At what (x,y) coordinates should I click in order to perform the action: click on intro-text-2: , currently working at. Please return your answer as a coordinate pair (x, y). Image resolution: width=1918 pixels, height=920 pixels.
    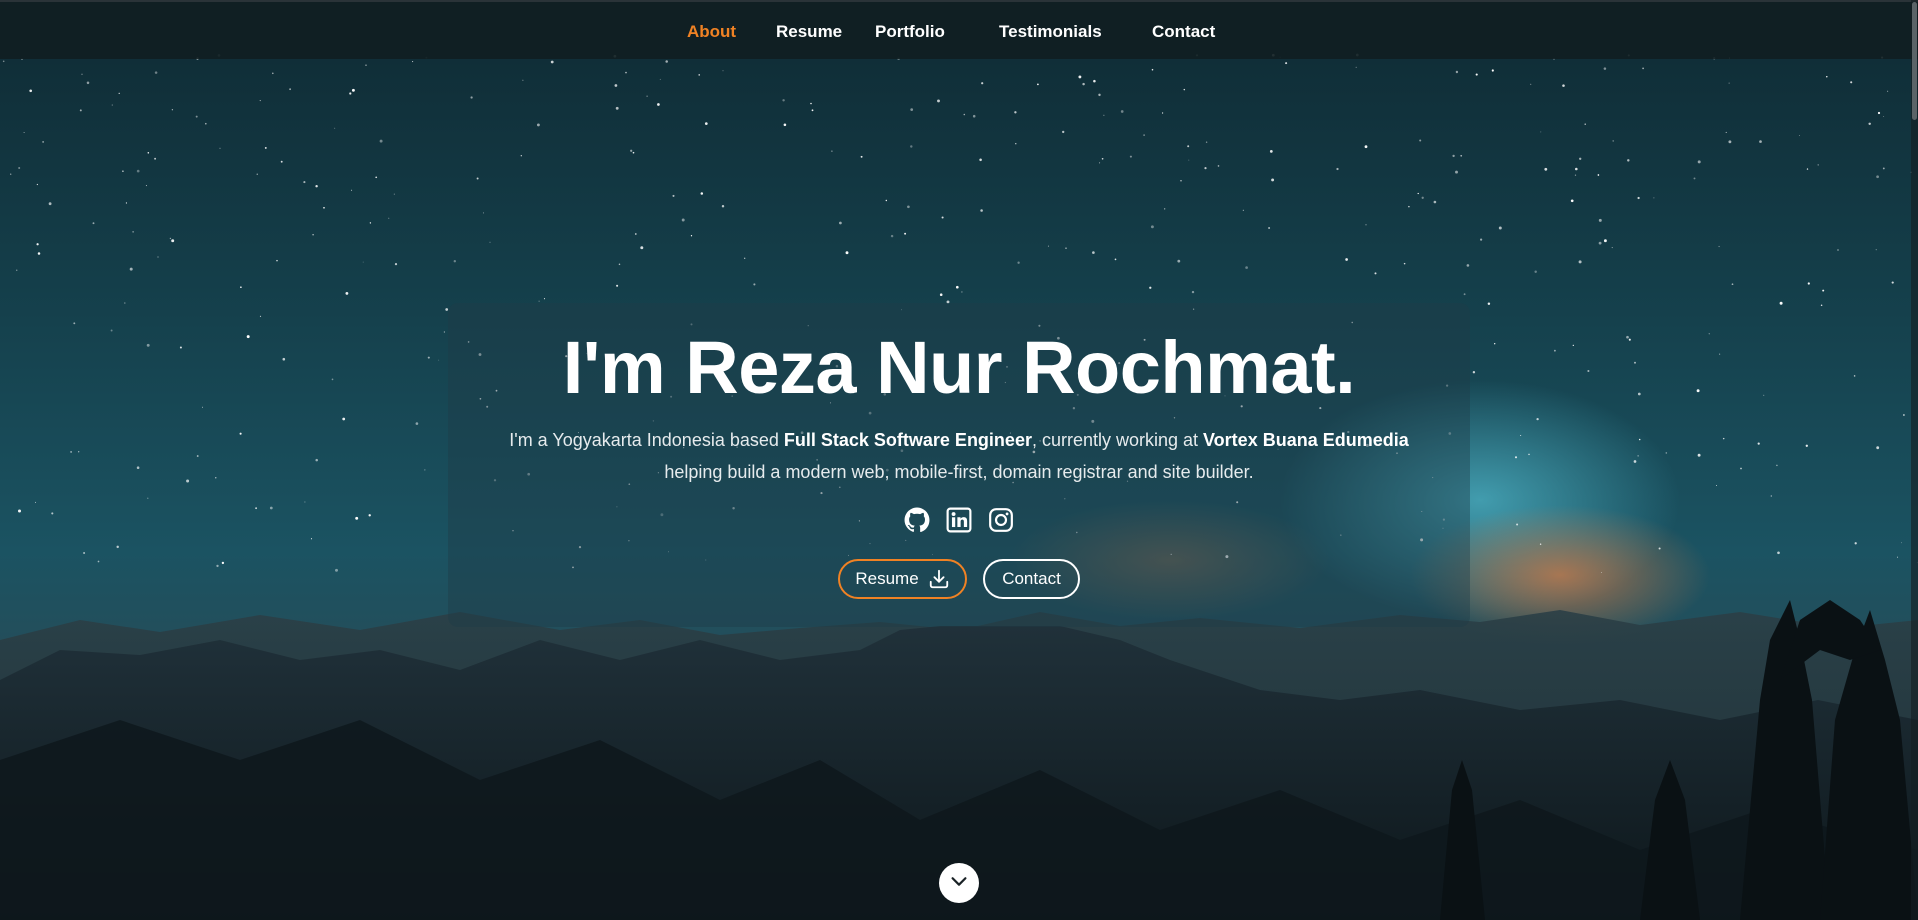
    Looking at the image, I should click on (1117, 440).